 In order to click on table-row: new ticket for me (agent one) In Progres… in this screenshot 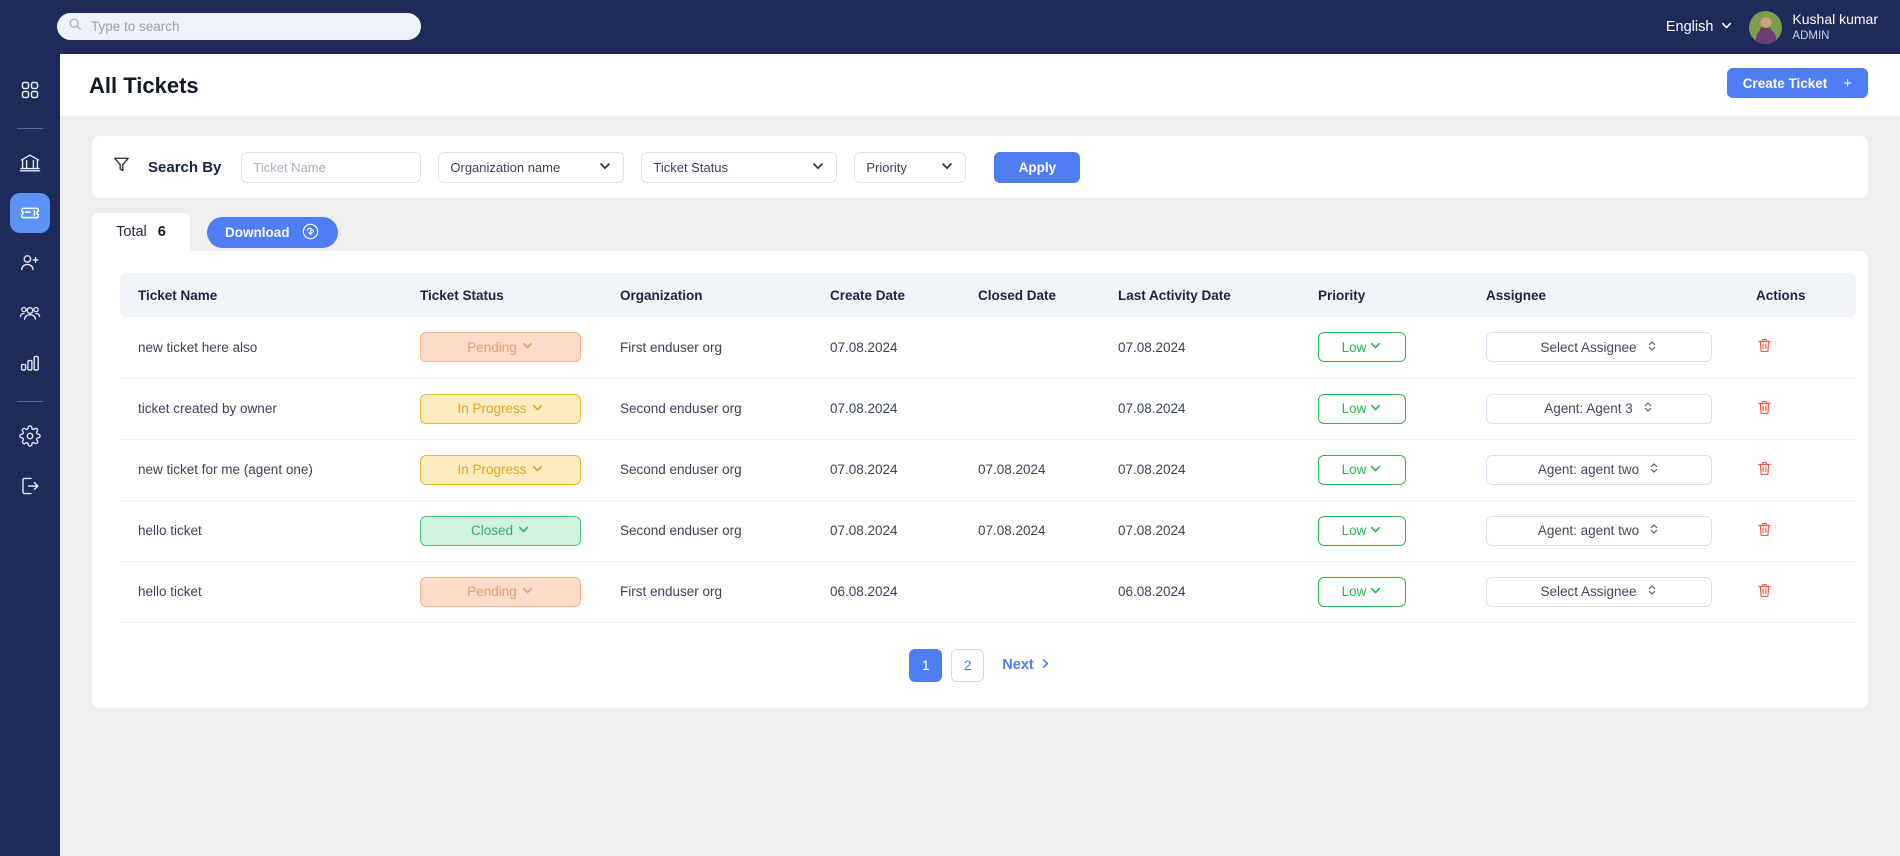, I will do `click(988, 470)`.